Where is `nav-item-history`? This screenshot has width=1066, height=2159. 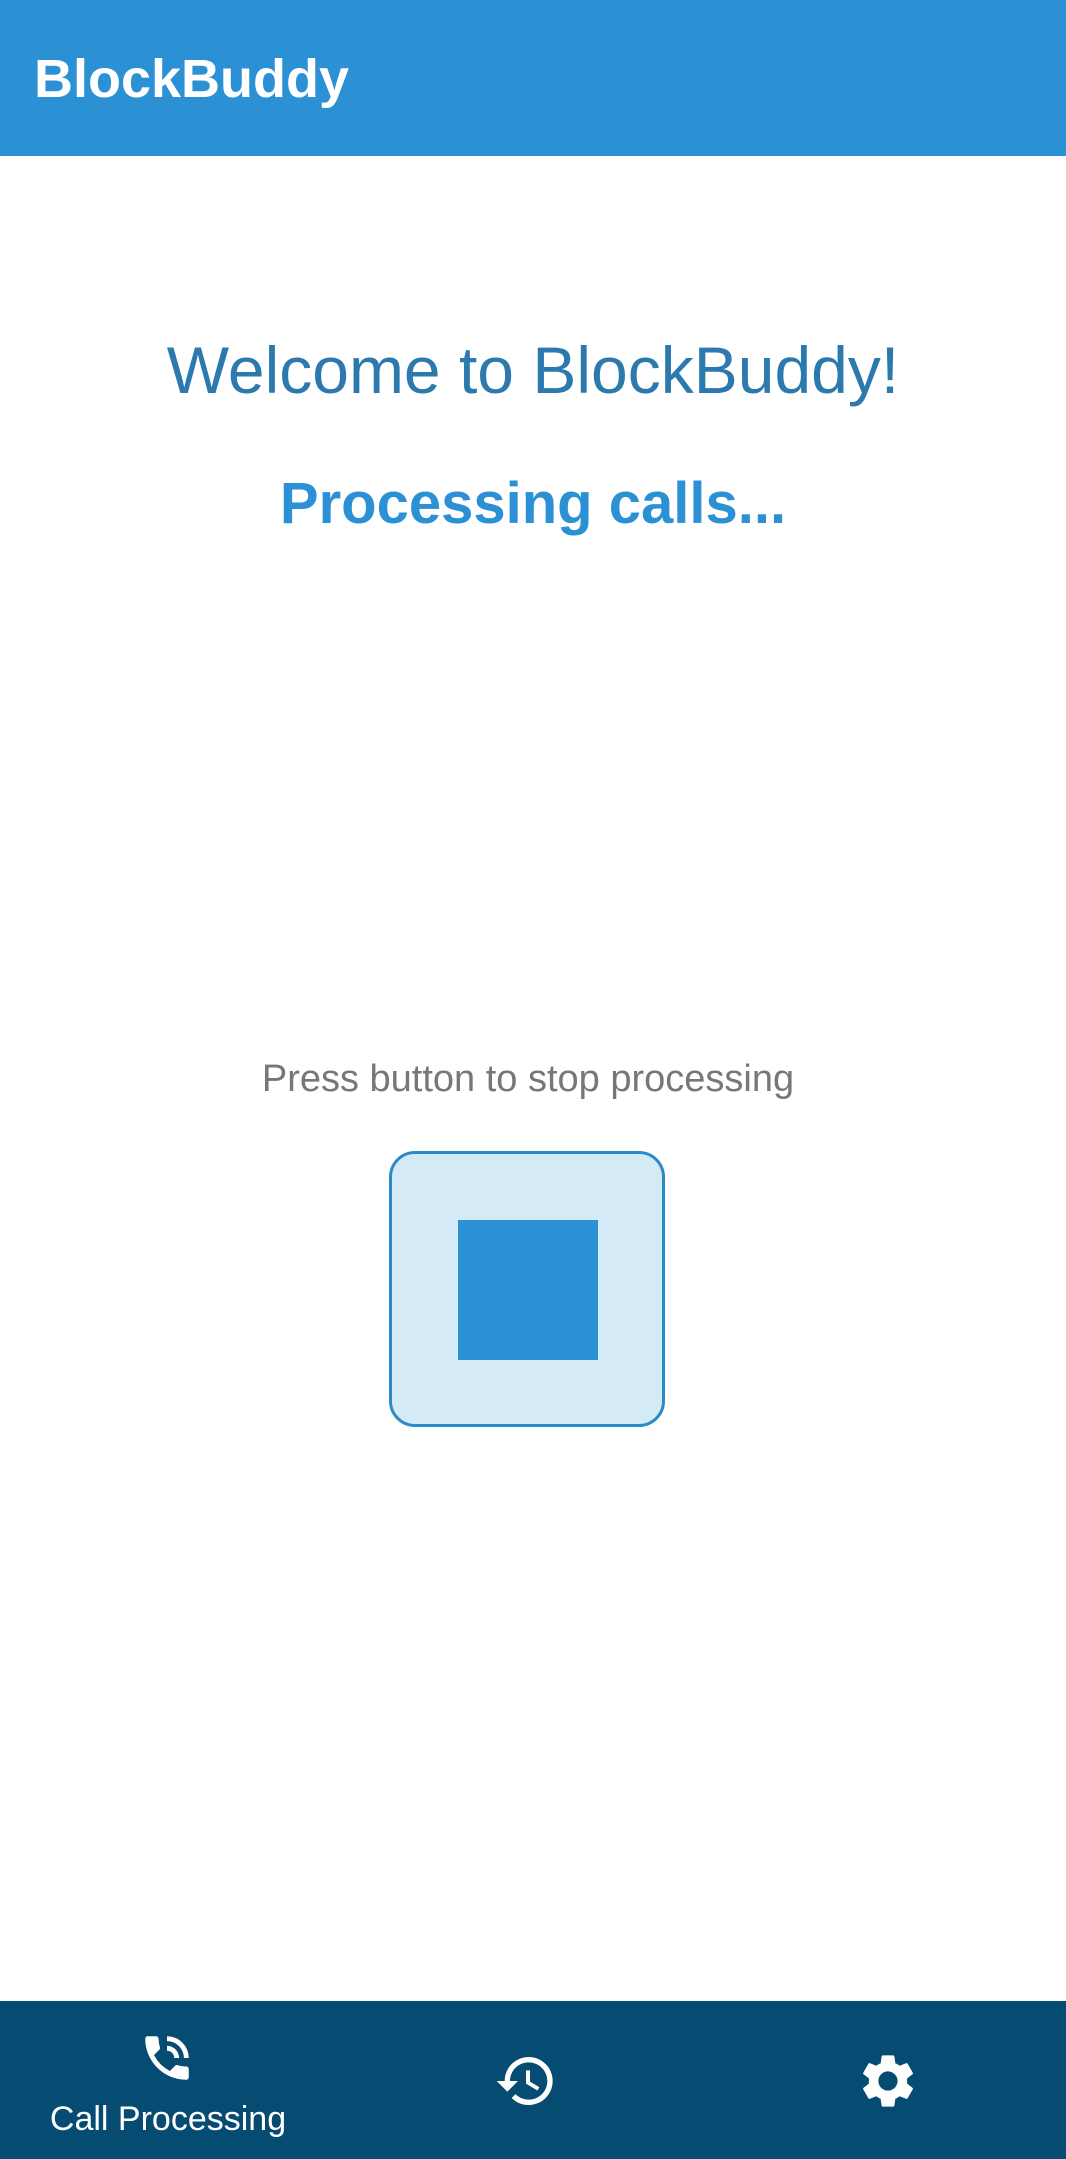 nav-item-history is located at coordinates (524, 2080).